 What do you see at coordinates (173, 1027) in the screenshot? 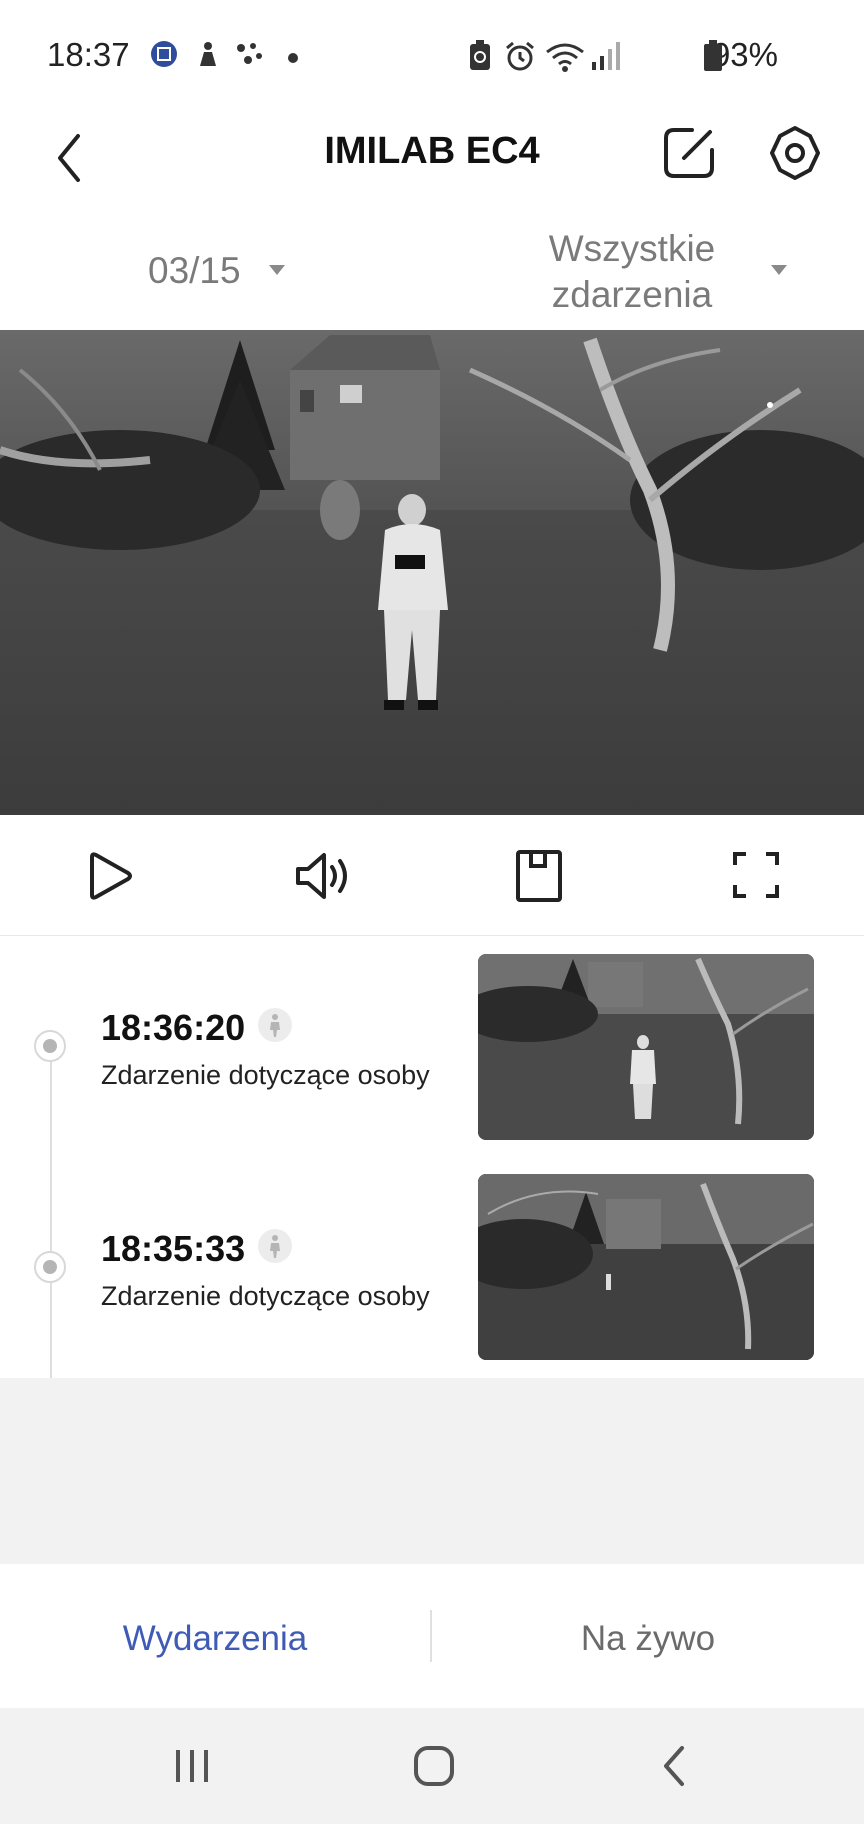
I see `event-time: 18:36:20` at bounding box center [173, 1027].